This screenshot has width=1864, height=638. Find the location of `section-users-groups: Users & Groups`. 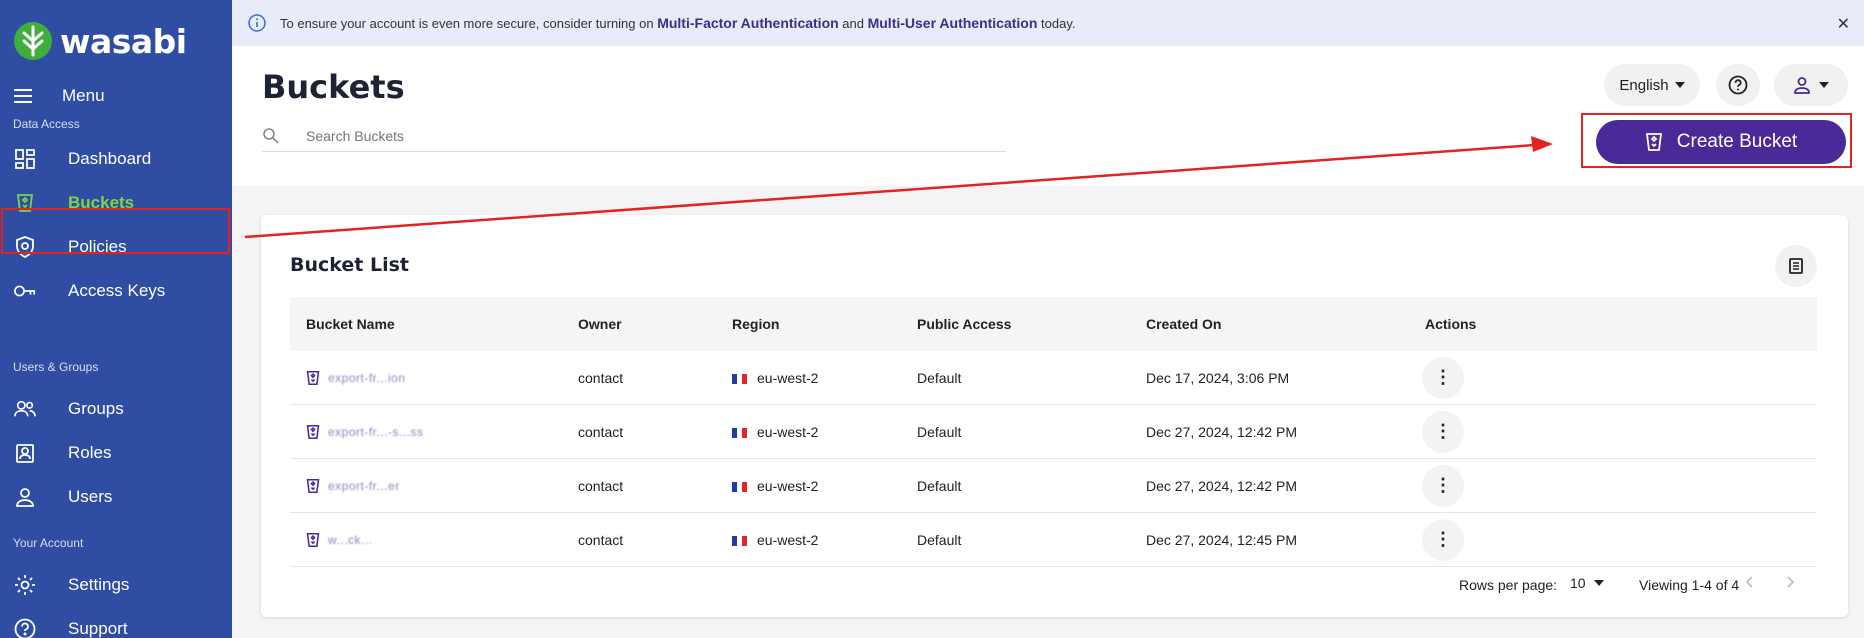

section-users-groups: Users & Groups is located at coordinates (56, 367).